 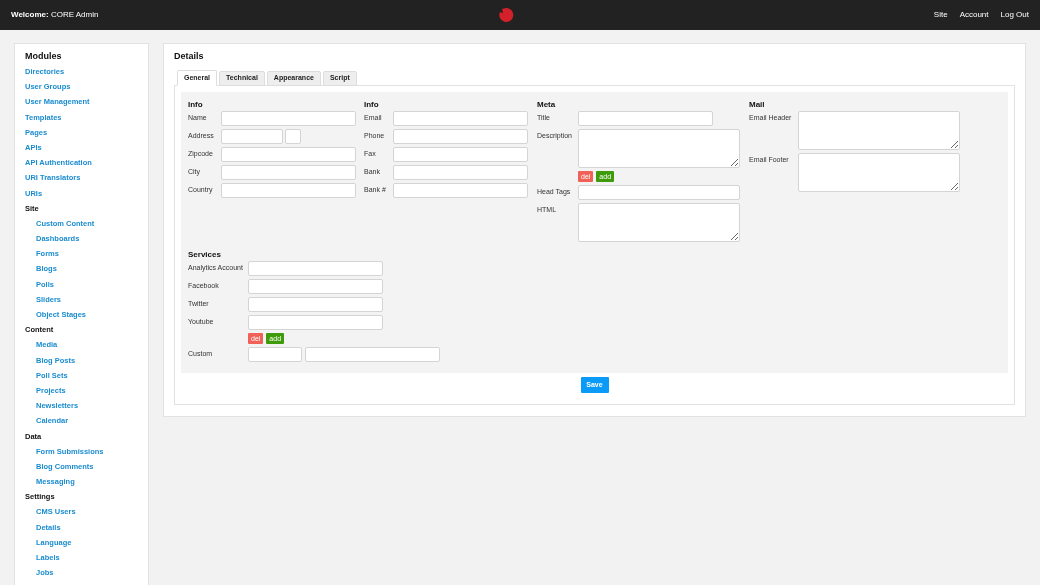 What do you see at coordinates (547, 105) in the screenshot?
I see `section-heading: Meta` at bounding box center [547, 105].